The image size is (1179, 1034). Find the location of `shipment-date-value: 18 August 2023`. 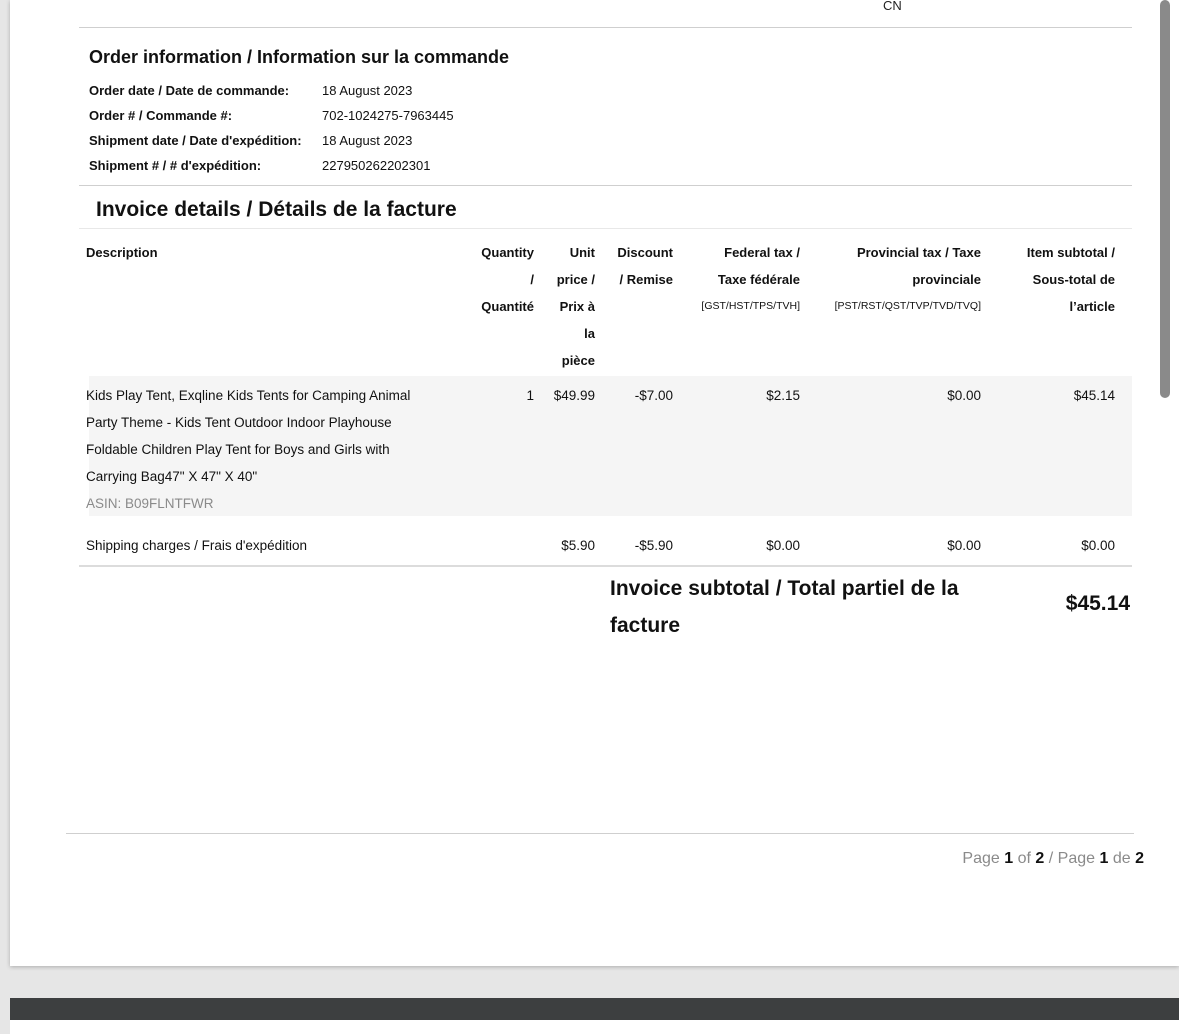

shipment-date-value: 18 August 2023 is located at coordinates (367, 140).